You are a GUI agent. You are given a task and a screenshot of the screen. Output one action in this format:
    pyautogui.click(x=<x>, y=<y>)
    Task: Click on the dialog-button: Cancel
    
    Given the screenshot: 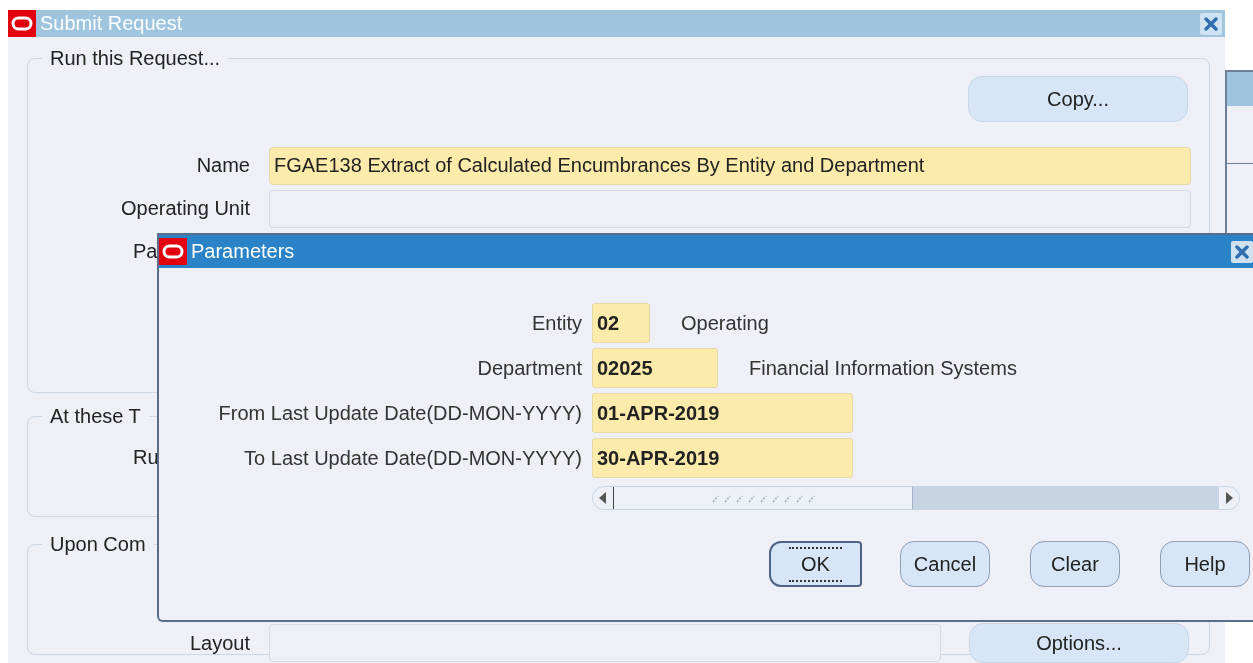 What is the action you would take?
    pyautogui.click(x=945, y=564)
    